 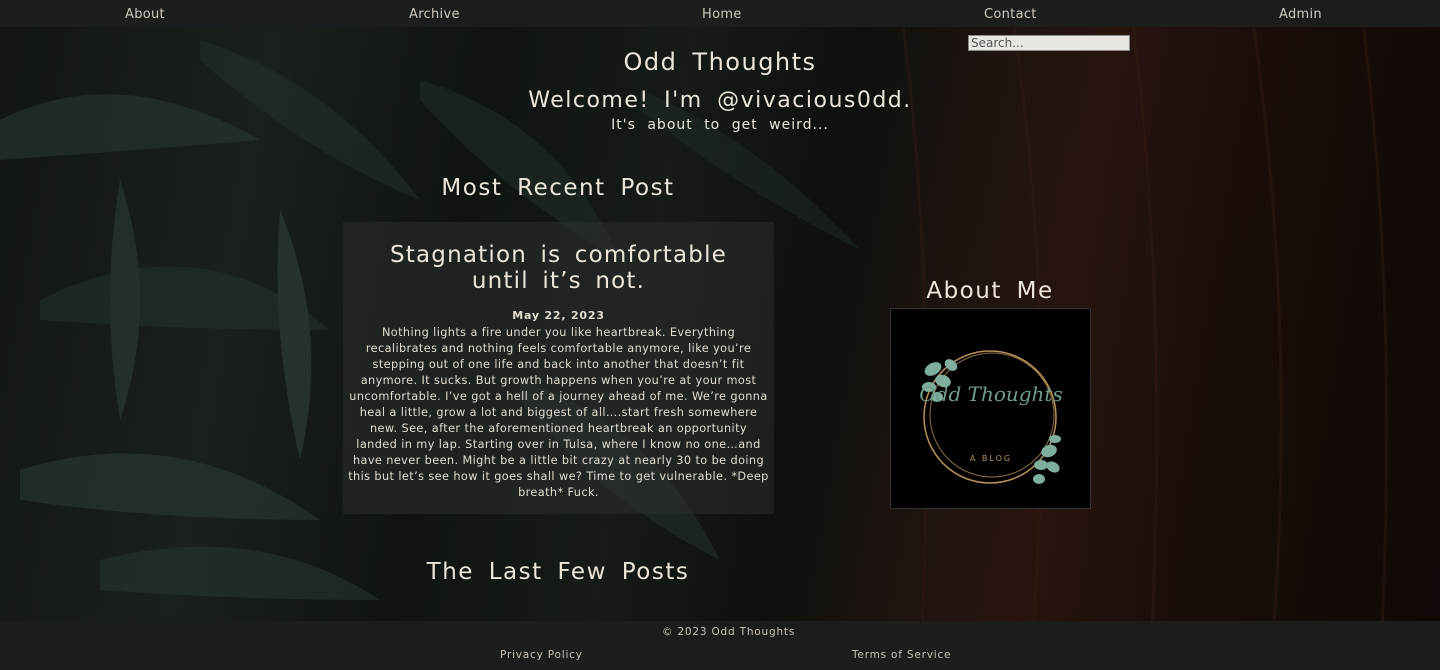 I want to click on site-title: Odd Thoughts, so click(x=720, y=62).